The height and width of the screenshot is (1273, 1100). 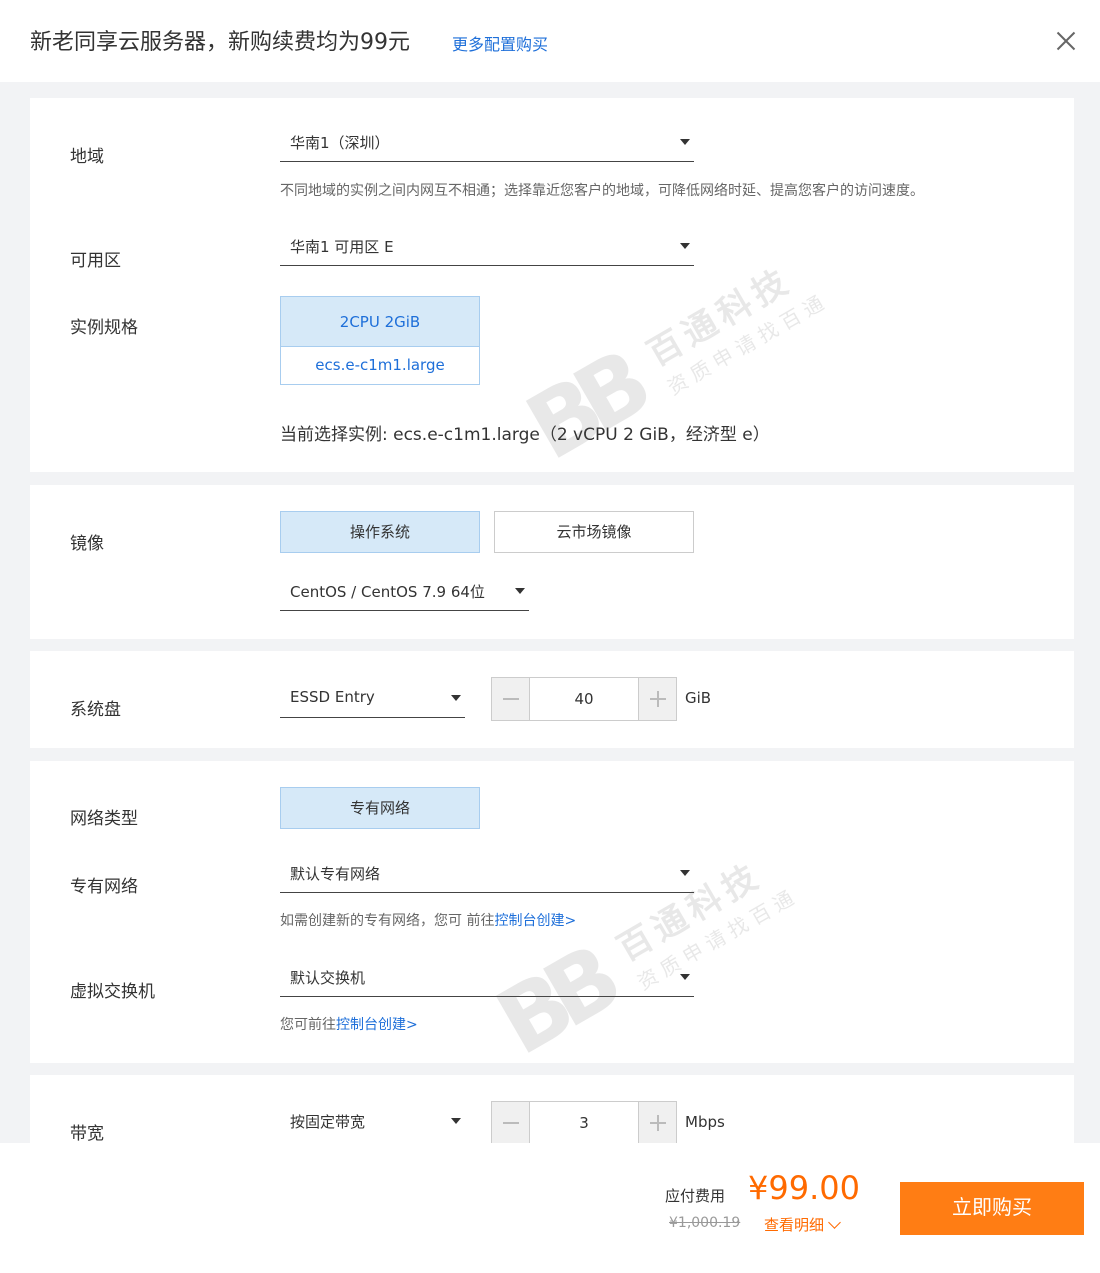 I want to click on os-value: CentOS / CentOS 7.9 64位, so click(x=387, y=592).